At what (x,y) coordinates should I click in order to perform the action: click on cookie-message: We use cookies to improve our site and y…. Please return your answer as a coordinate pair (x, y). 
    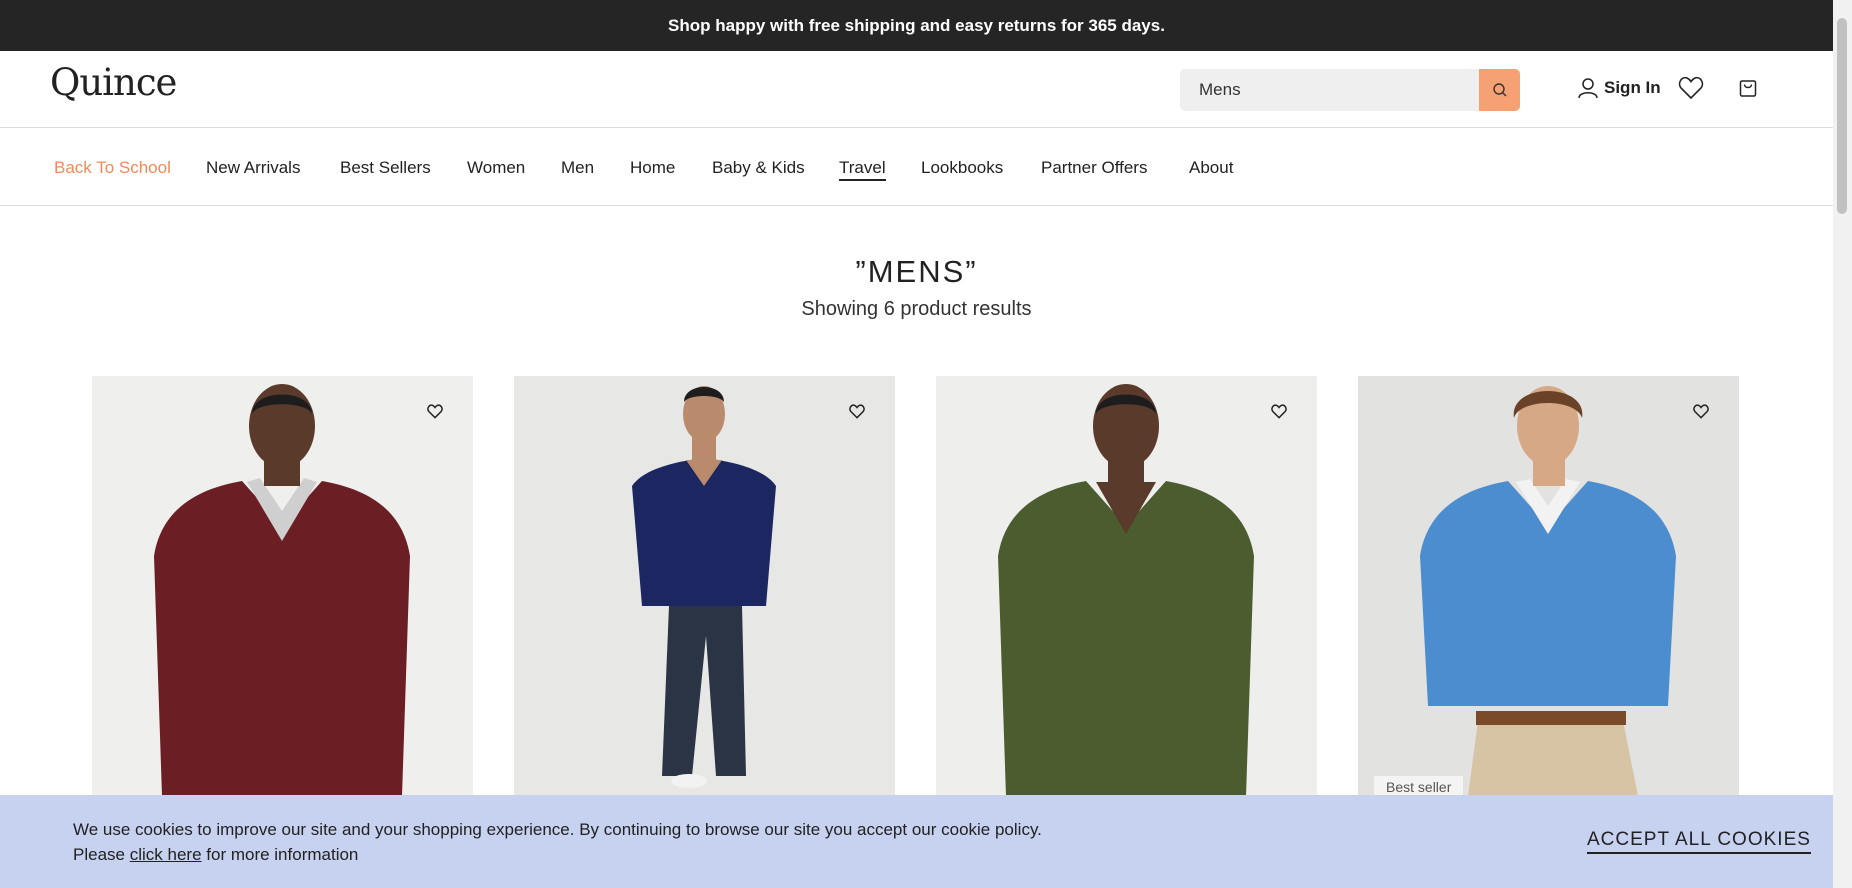
    Looking at the image, I should click on (557, 842).